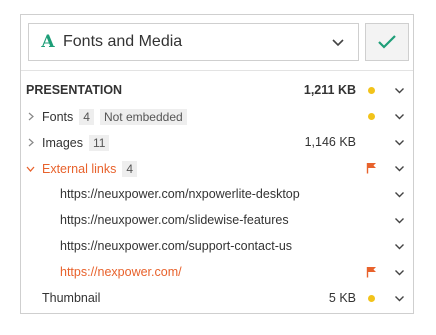 The height and width of the screenshot is (335, 436). I want to click on fonts-label-group: Fonts 4 Not embedded, so click(114, 117).